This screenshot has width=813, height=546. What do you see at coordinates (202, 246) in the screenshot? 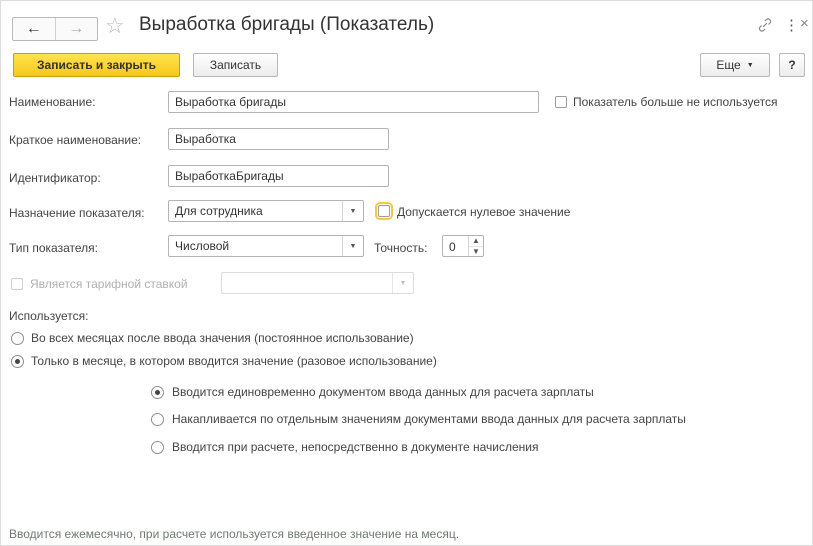
I see `type-value: Числовой` at bounding box center [202, 246].